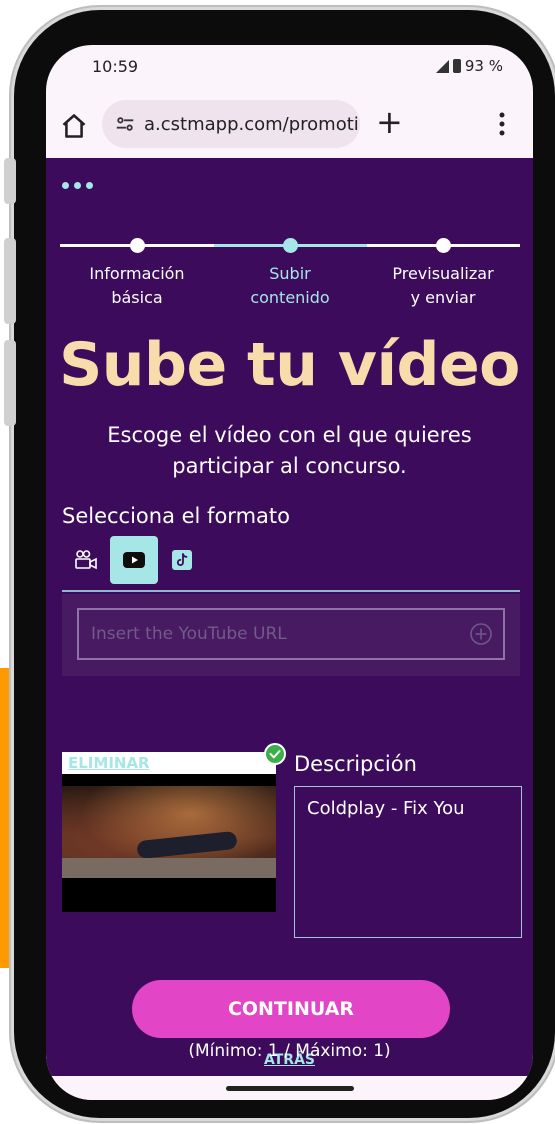  I want to click on page-title: Sube tu vídeo, so click(289, 365).